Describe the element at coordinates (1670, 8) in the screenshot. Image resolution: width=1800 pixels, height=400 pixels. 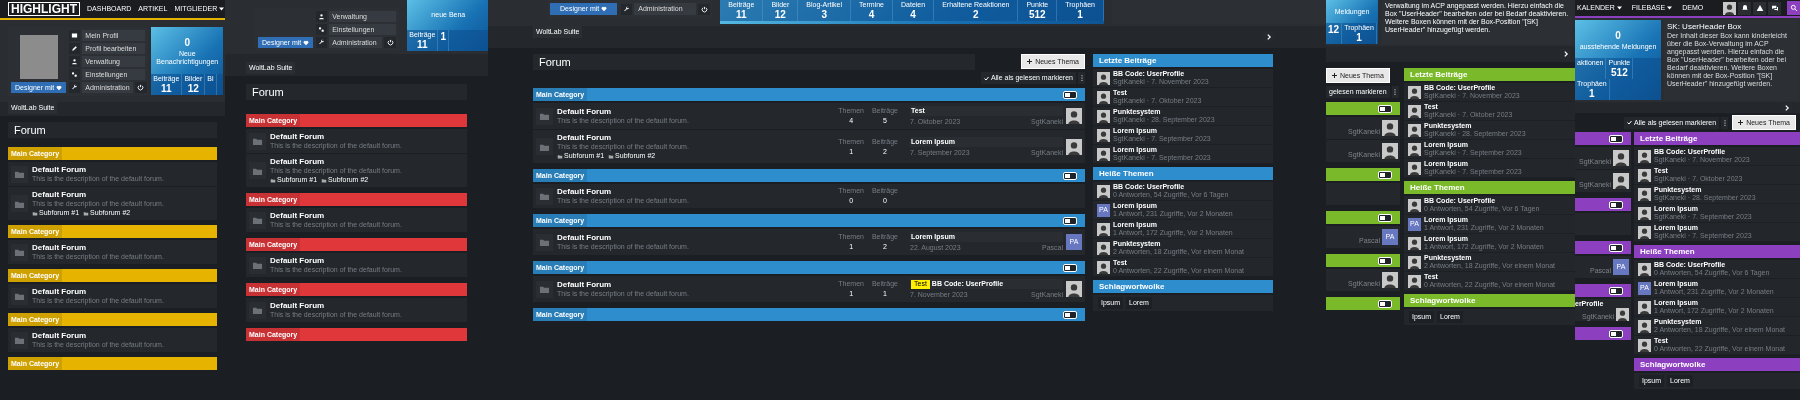
I see `caret-icon` at that location.